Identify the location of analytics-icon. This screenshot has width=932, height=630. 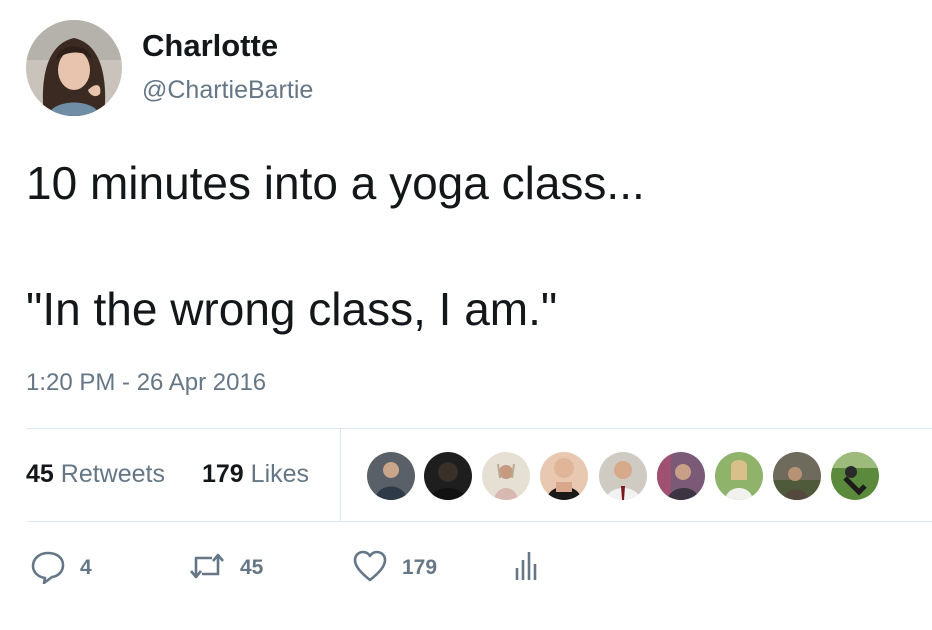
(526, 568).